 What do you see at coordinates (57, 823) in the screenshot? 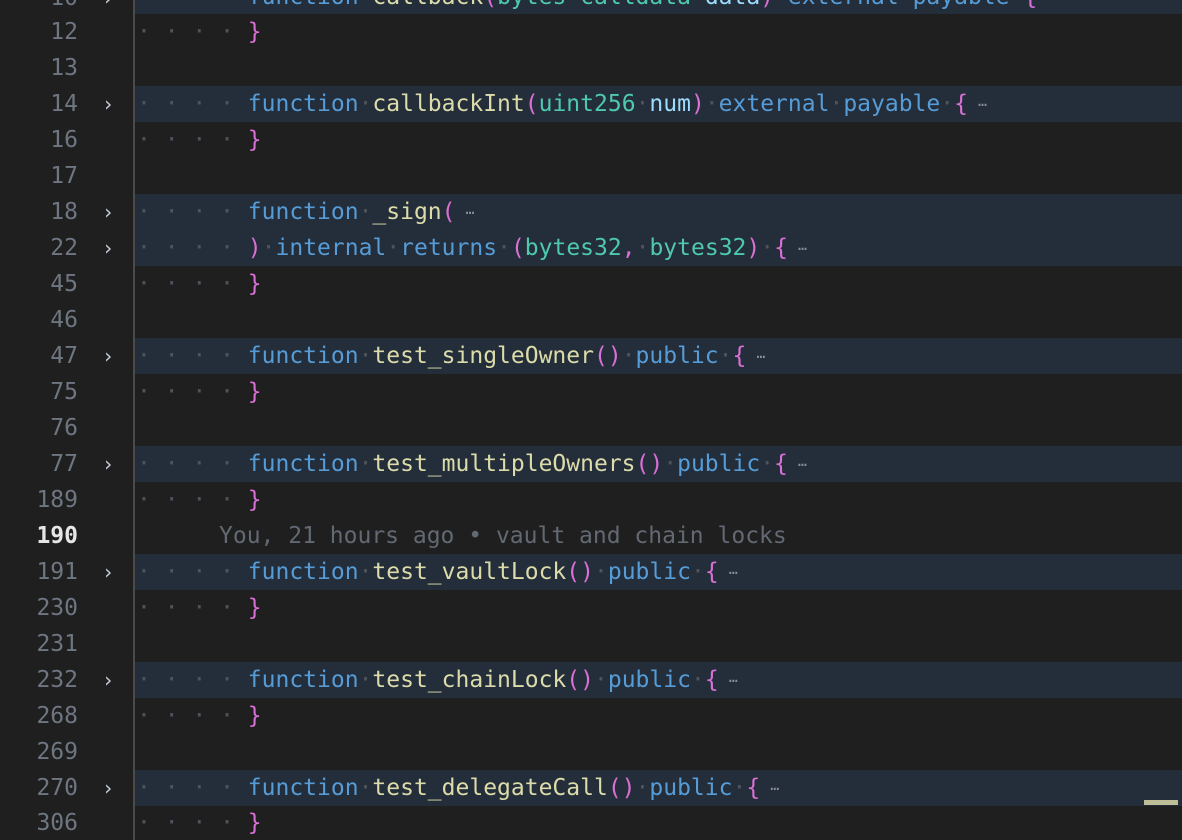
I see `line-number: 306` at bounding box center [57, 823].